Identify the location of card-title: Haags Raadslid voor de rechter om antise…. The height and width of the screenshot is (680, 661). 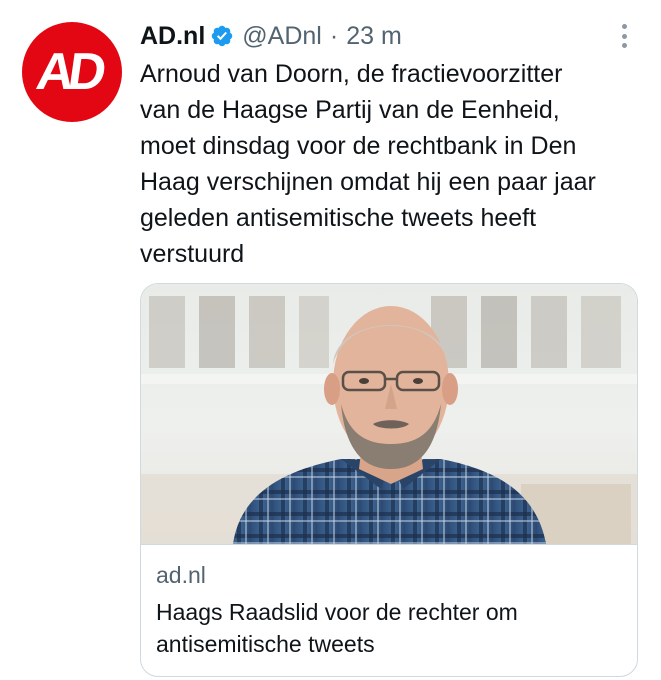
(386, 628).